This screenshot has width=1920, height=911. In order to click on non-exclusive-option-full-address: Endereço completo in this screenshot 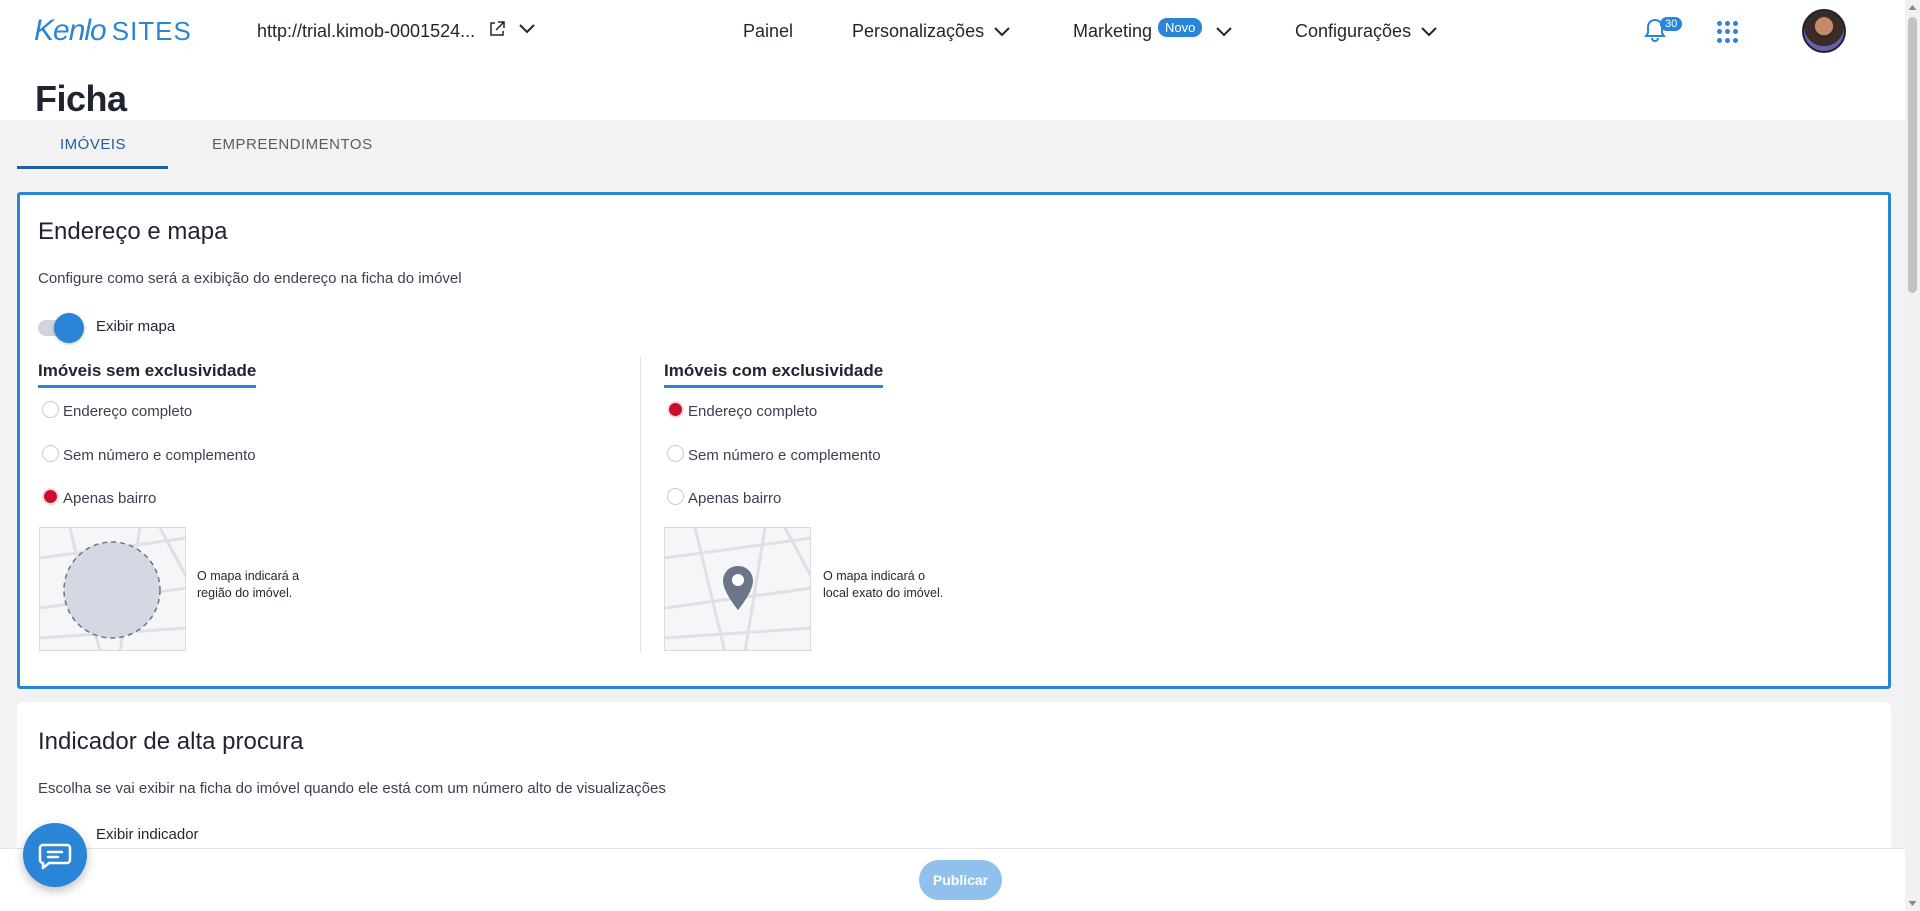, I will do `click(117, 410)`.